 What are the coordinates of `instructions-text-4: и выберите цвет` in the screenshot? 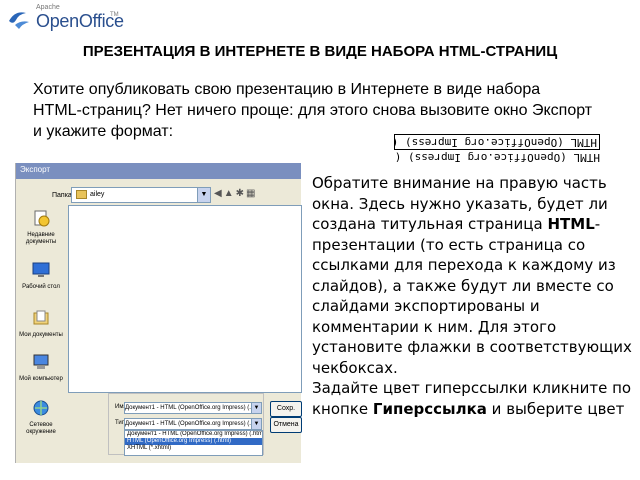 It's located at (555, 408).